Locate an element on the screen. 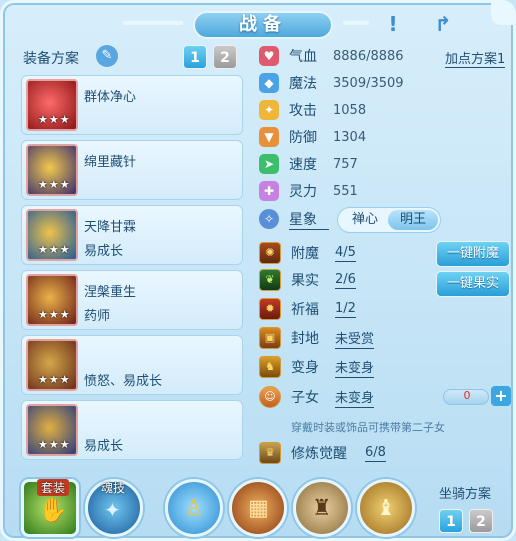  stat-mp: ◆ 魔法 3509/3509 is located at coordinates (331, 83).